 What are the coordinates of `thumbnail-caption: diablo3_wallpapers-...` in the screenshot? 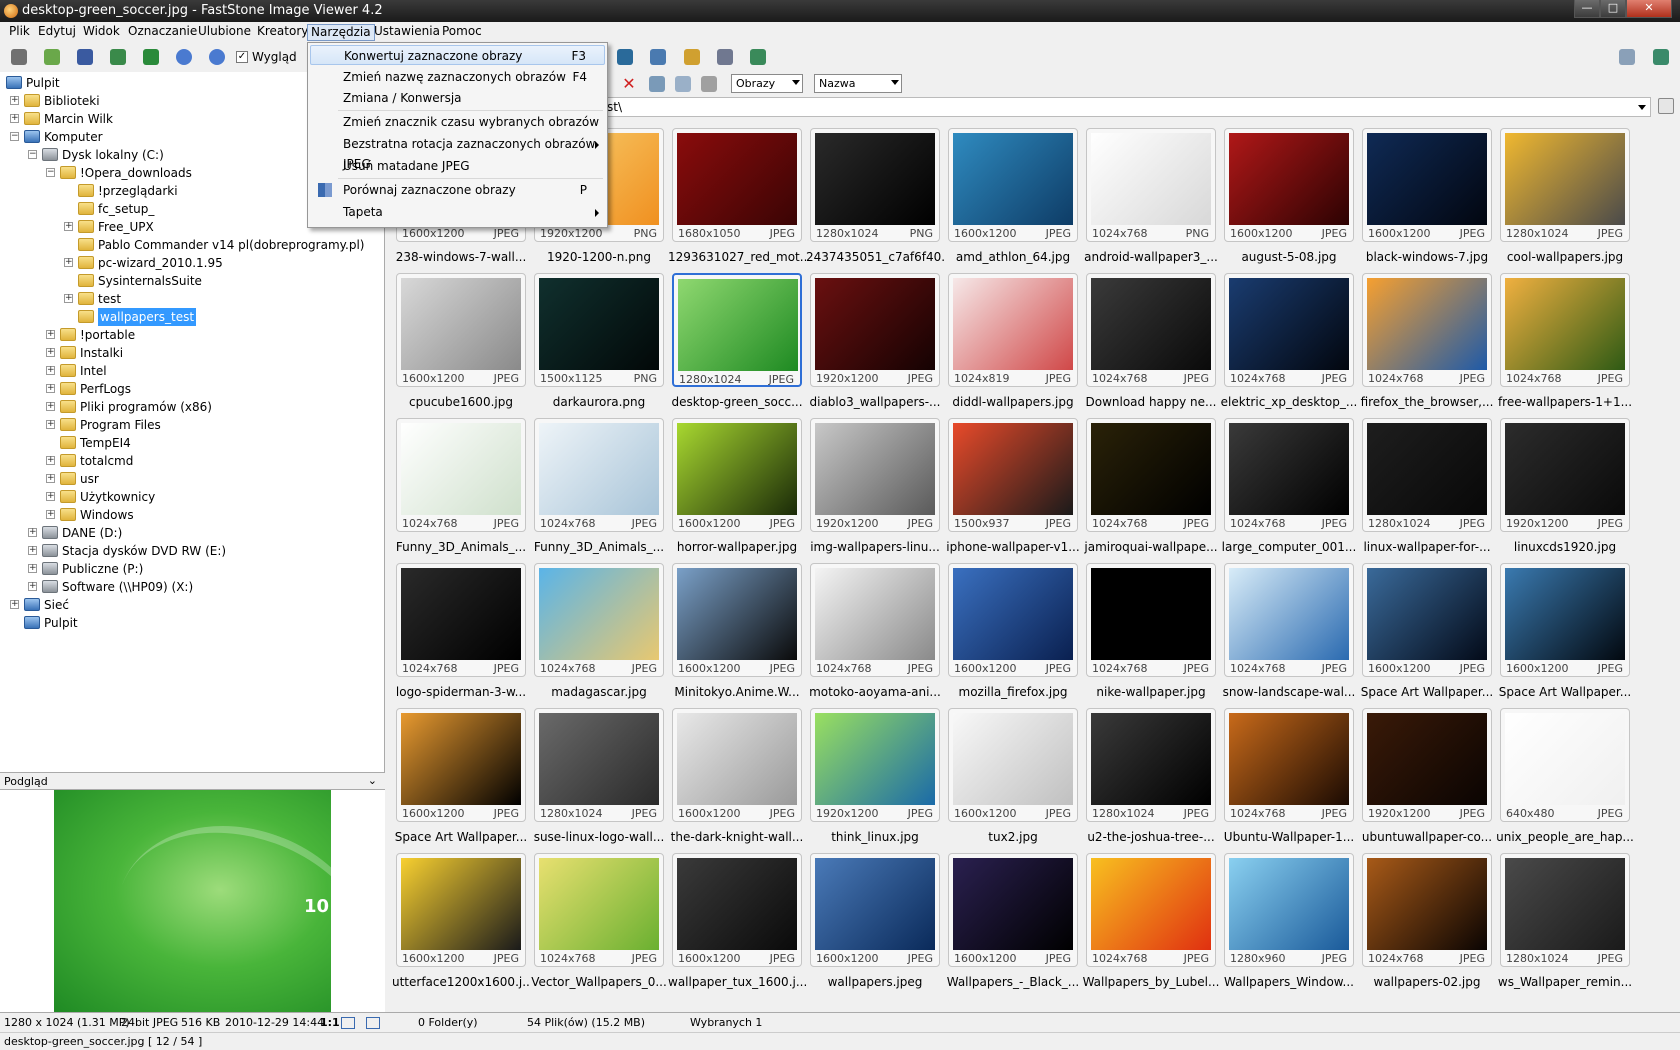 It's located at (875, 402).